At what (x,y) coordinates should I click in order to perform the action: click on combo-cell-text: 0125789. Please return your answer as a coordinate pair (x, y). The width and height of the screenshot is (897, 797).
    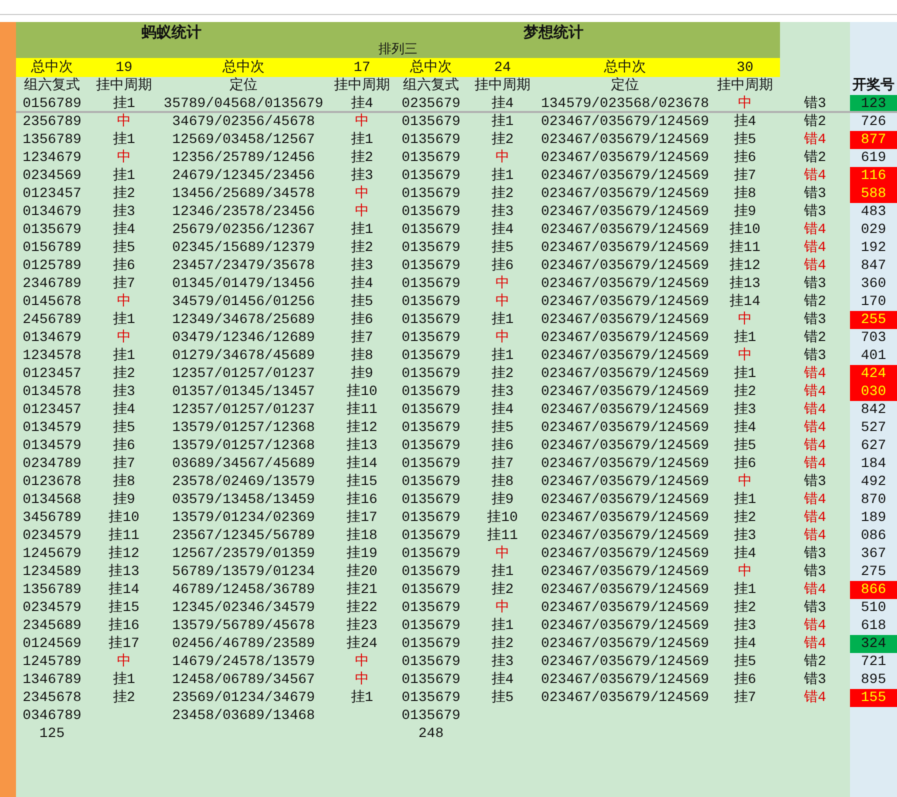
    Looking at the image, I should click on (52, 266).